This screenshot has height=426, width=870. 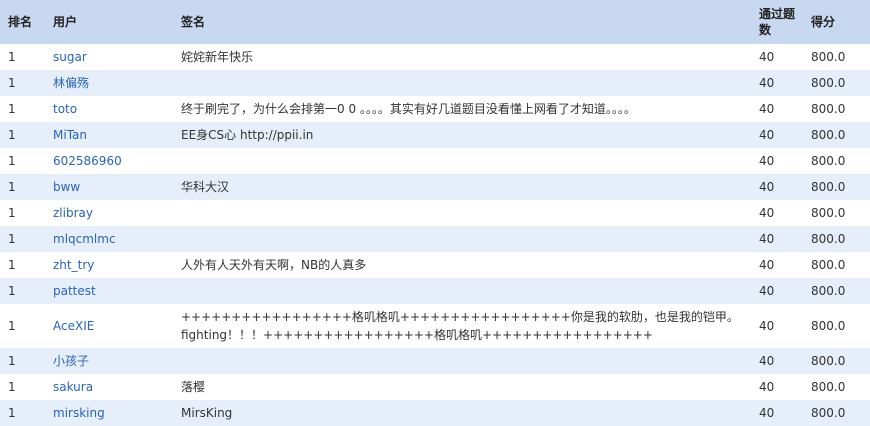 What do you see at coordinates (109, 326) in the screenshot?
I see `user-cell: AceXIE` at bounding box center [109, 326].